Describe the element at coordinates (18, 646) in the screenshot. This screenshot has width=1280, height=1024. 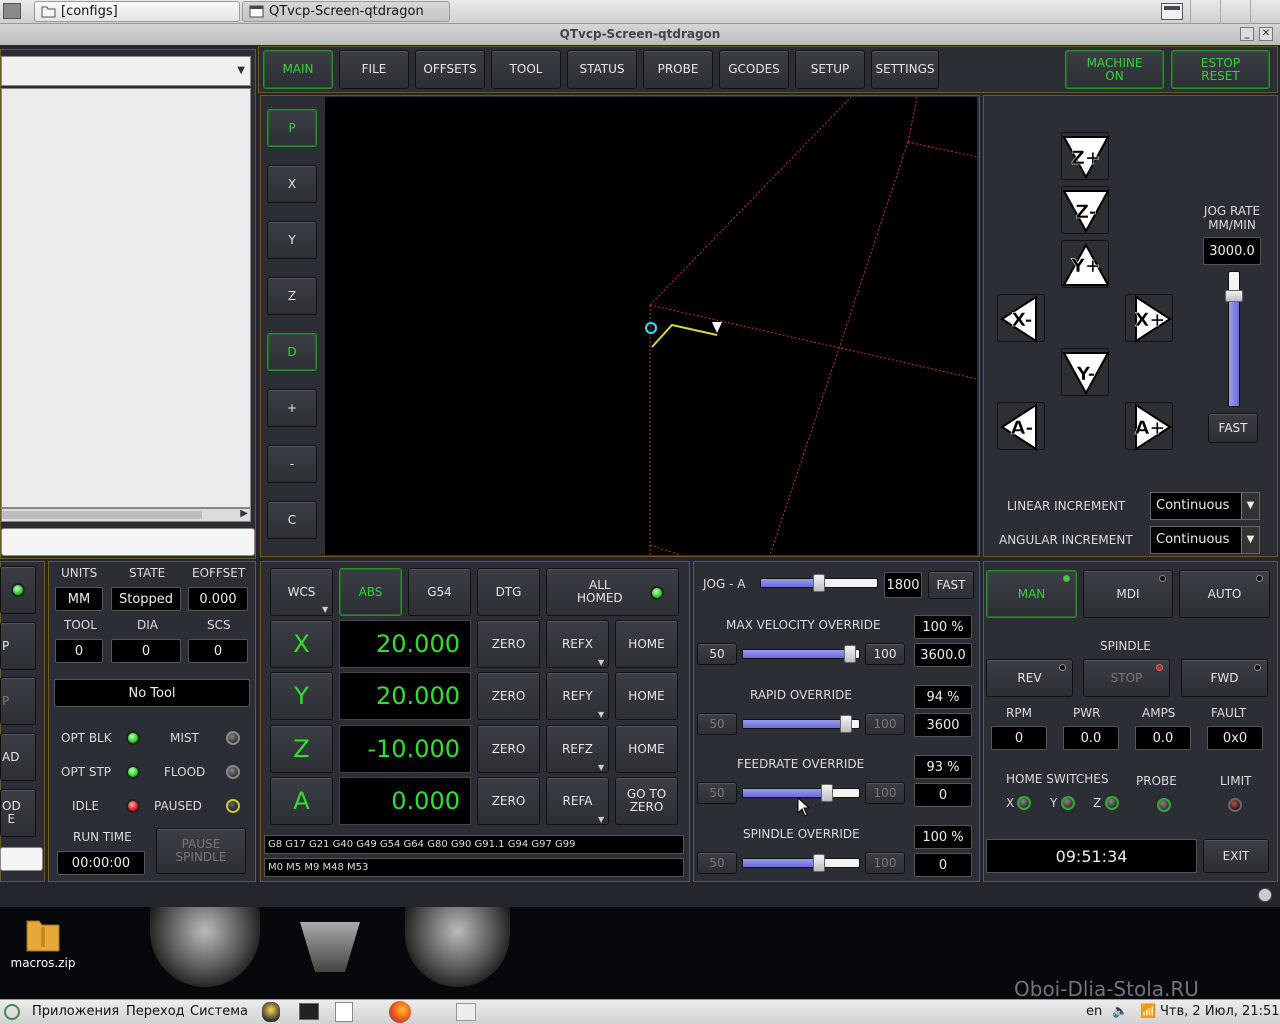
I see `left-cut-button-1: P` at that location.